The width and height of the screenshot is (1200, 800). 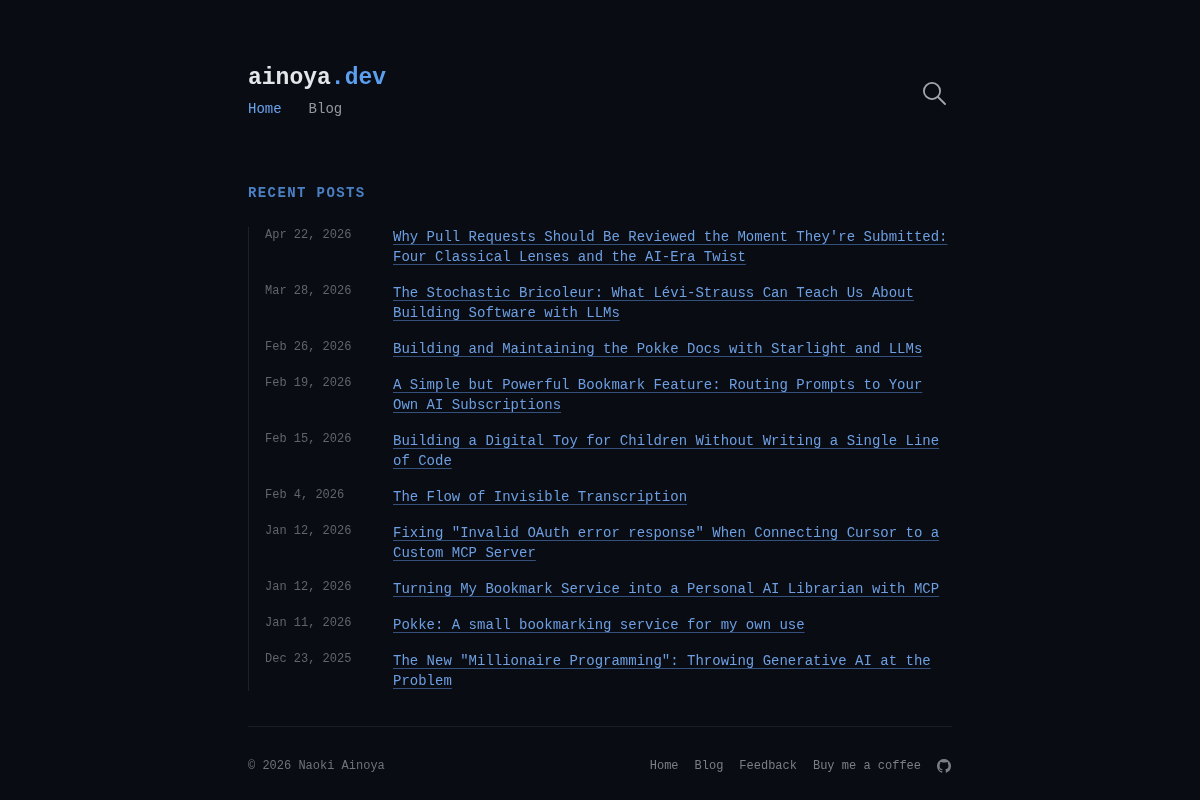 I want to click on post-title-link: A Simple but Powerful Bookmark Feature: Routing Prompts to Your Own AI Subscriptions, so click(x=672, y=395).